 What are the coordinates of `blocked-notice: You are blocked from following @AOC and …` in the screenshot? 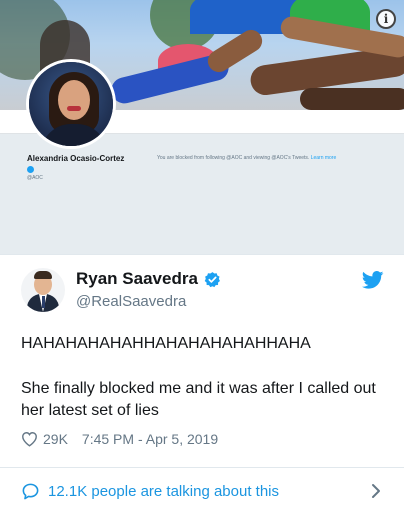 It's located at (246, 158).